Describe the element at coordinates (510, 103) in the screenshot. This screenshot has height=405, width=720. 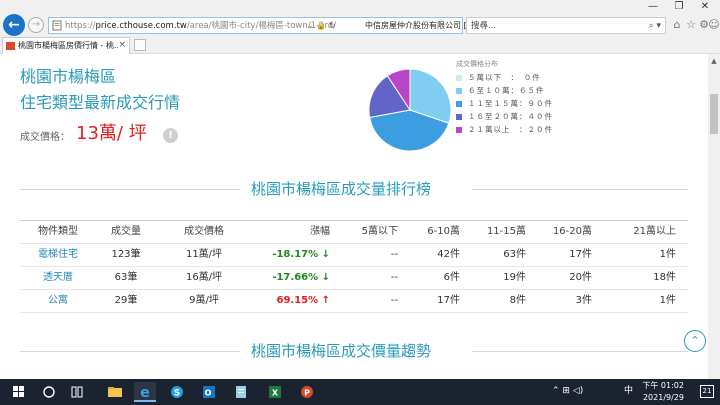
I see `legend-label: １１至１５萬：９０件` at that location.